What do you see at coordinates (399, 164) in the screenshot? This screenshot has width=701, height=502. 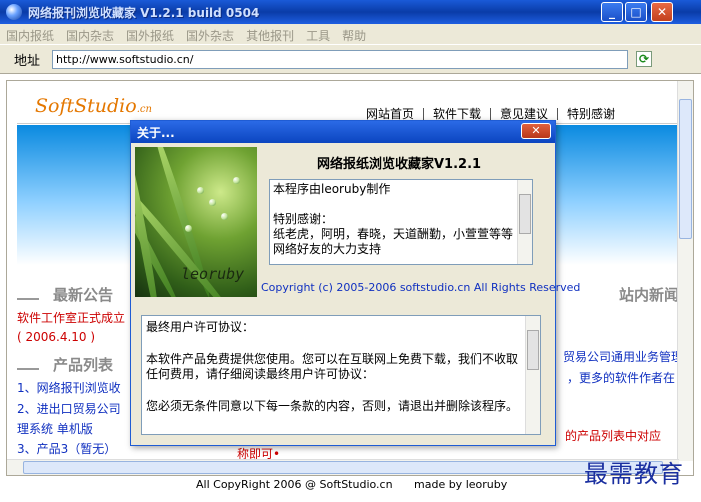 I see `about-app-title: 网络报纸浏览收藏家V1.2.1` at bounding box center [399, 164].